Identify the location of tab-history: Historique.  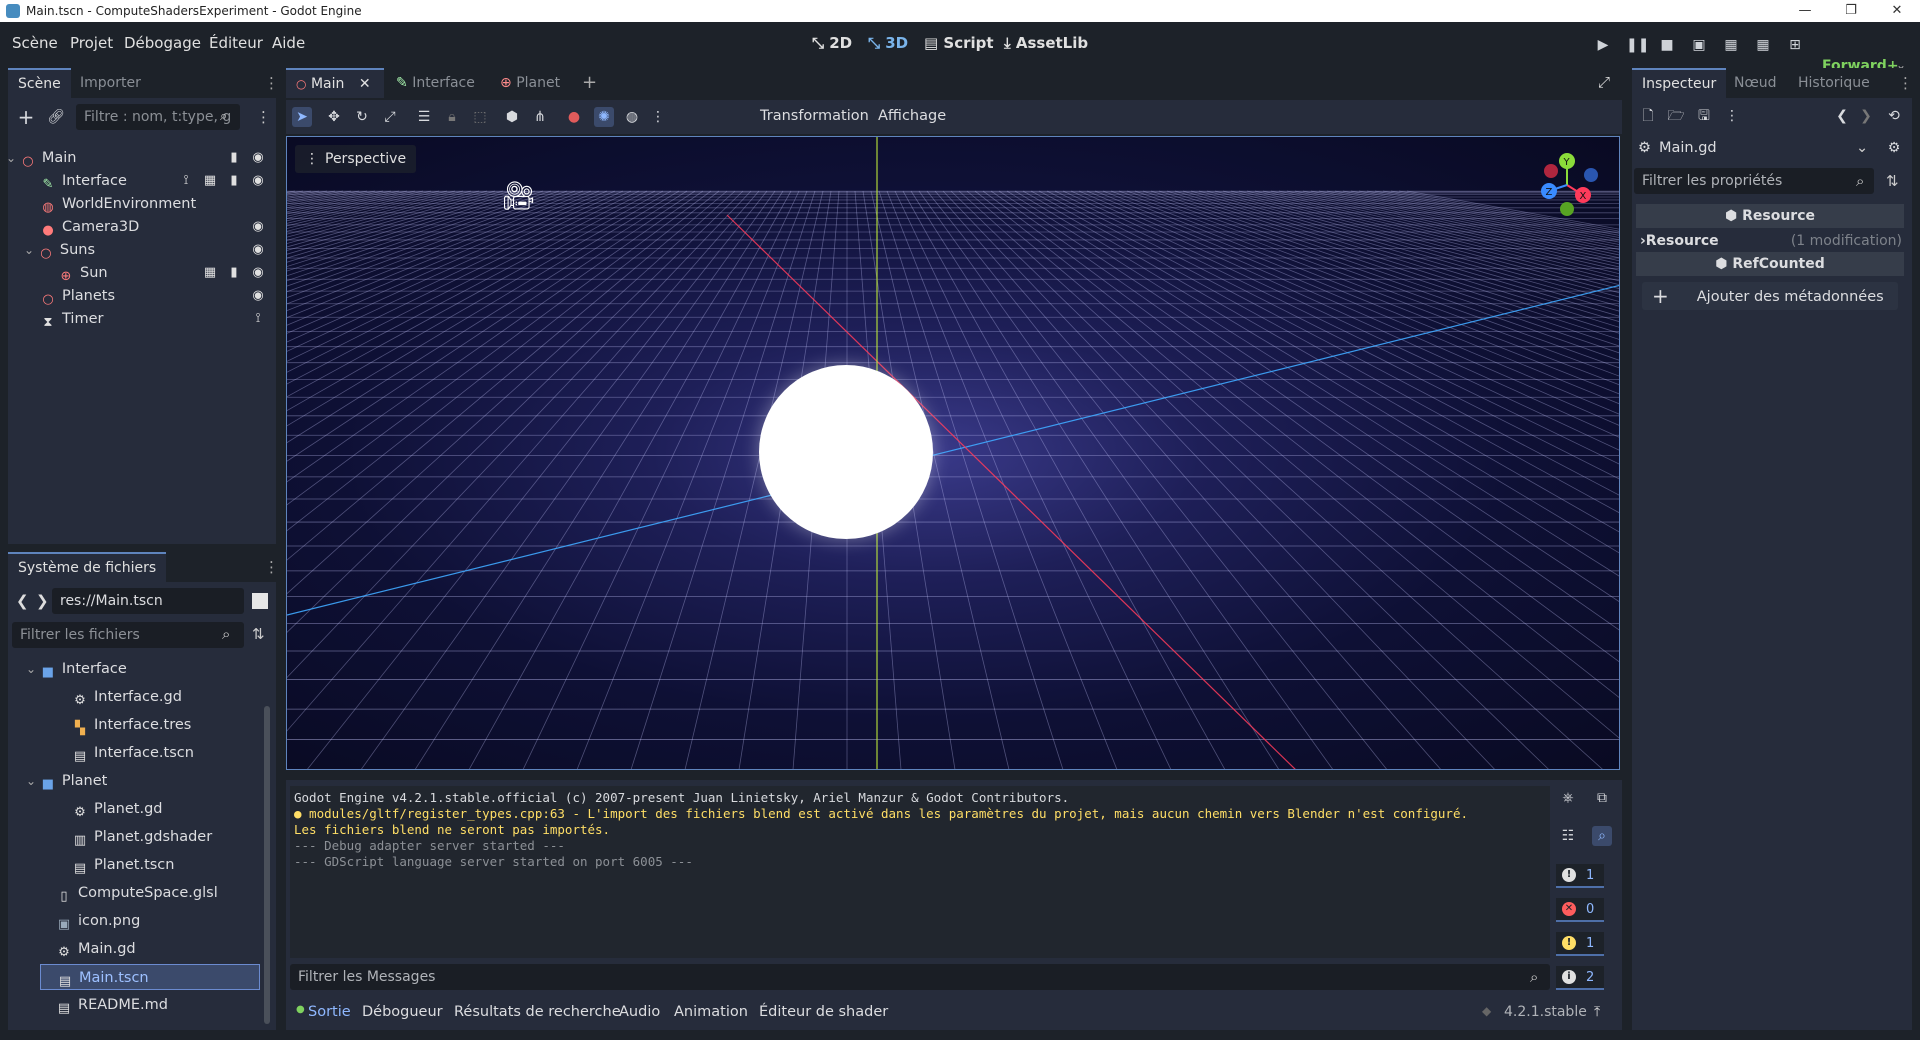
(1834, 83).